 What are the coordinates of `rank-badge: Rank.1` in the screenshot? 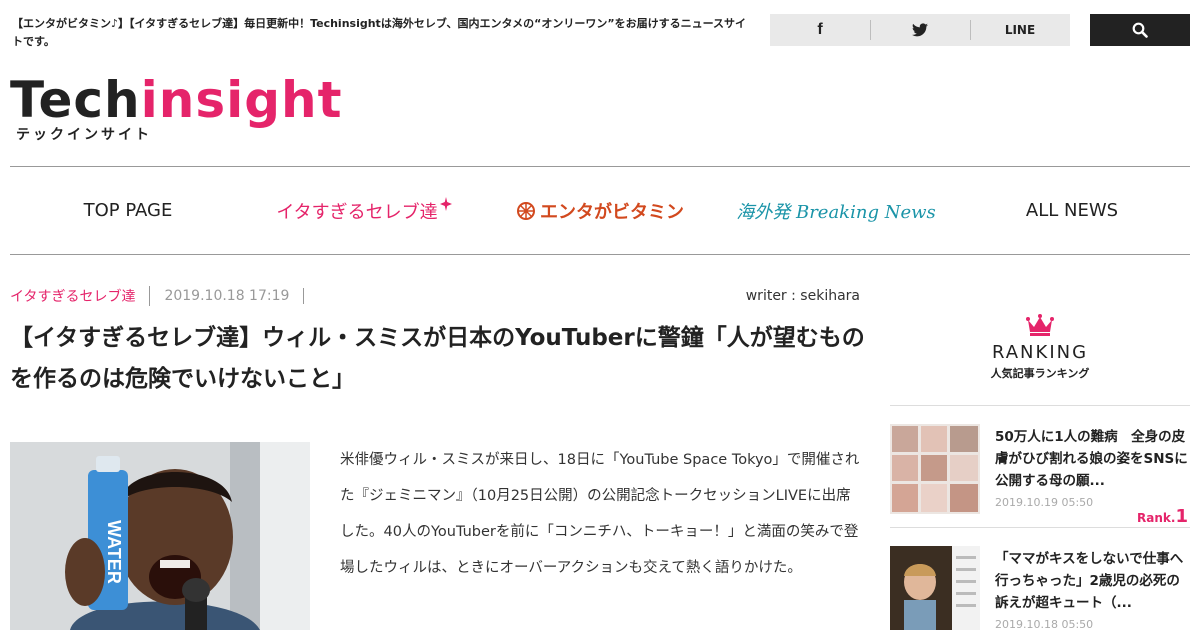 It's located at (1162, 516).